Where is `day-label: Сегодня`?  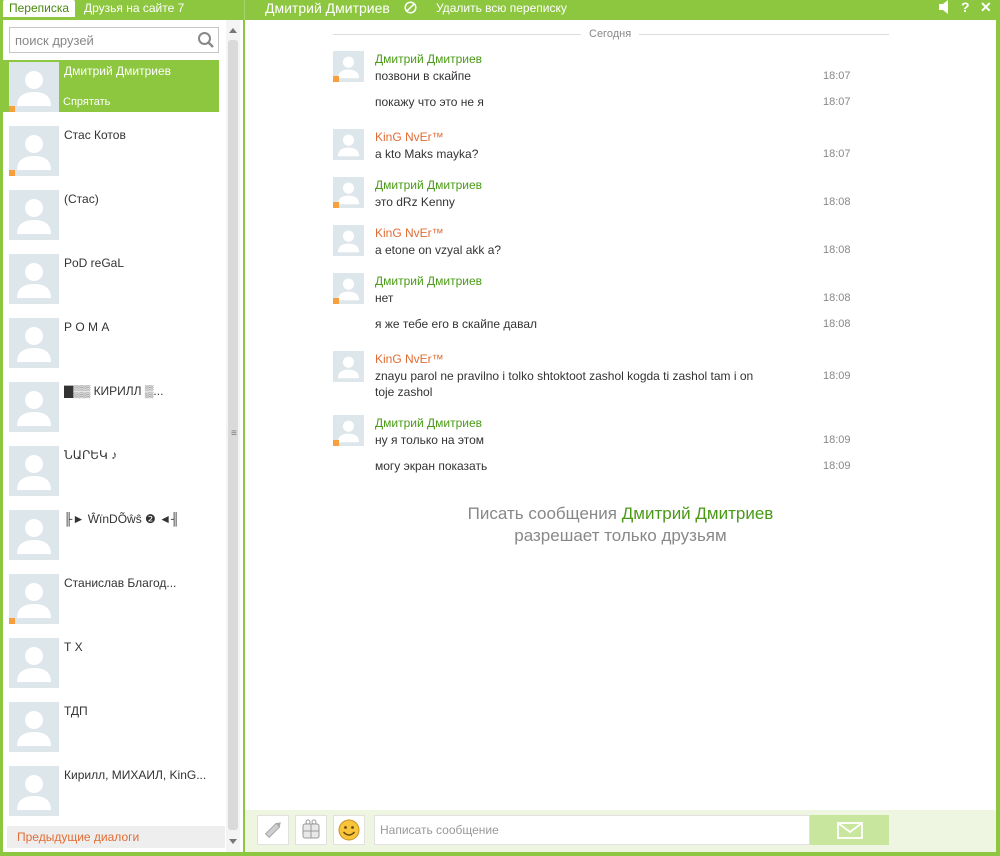
day-label: Сегодня is located at coordinates (610, 34).